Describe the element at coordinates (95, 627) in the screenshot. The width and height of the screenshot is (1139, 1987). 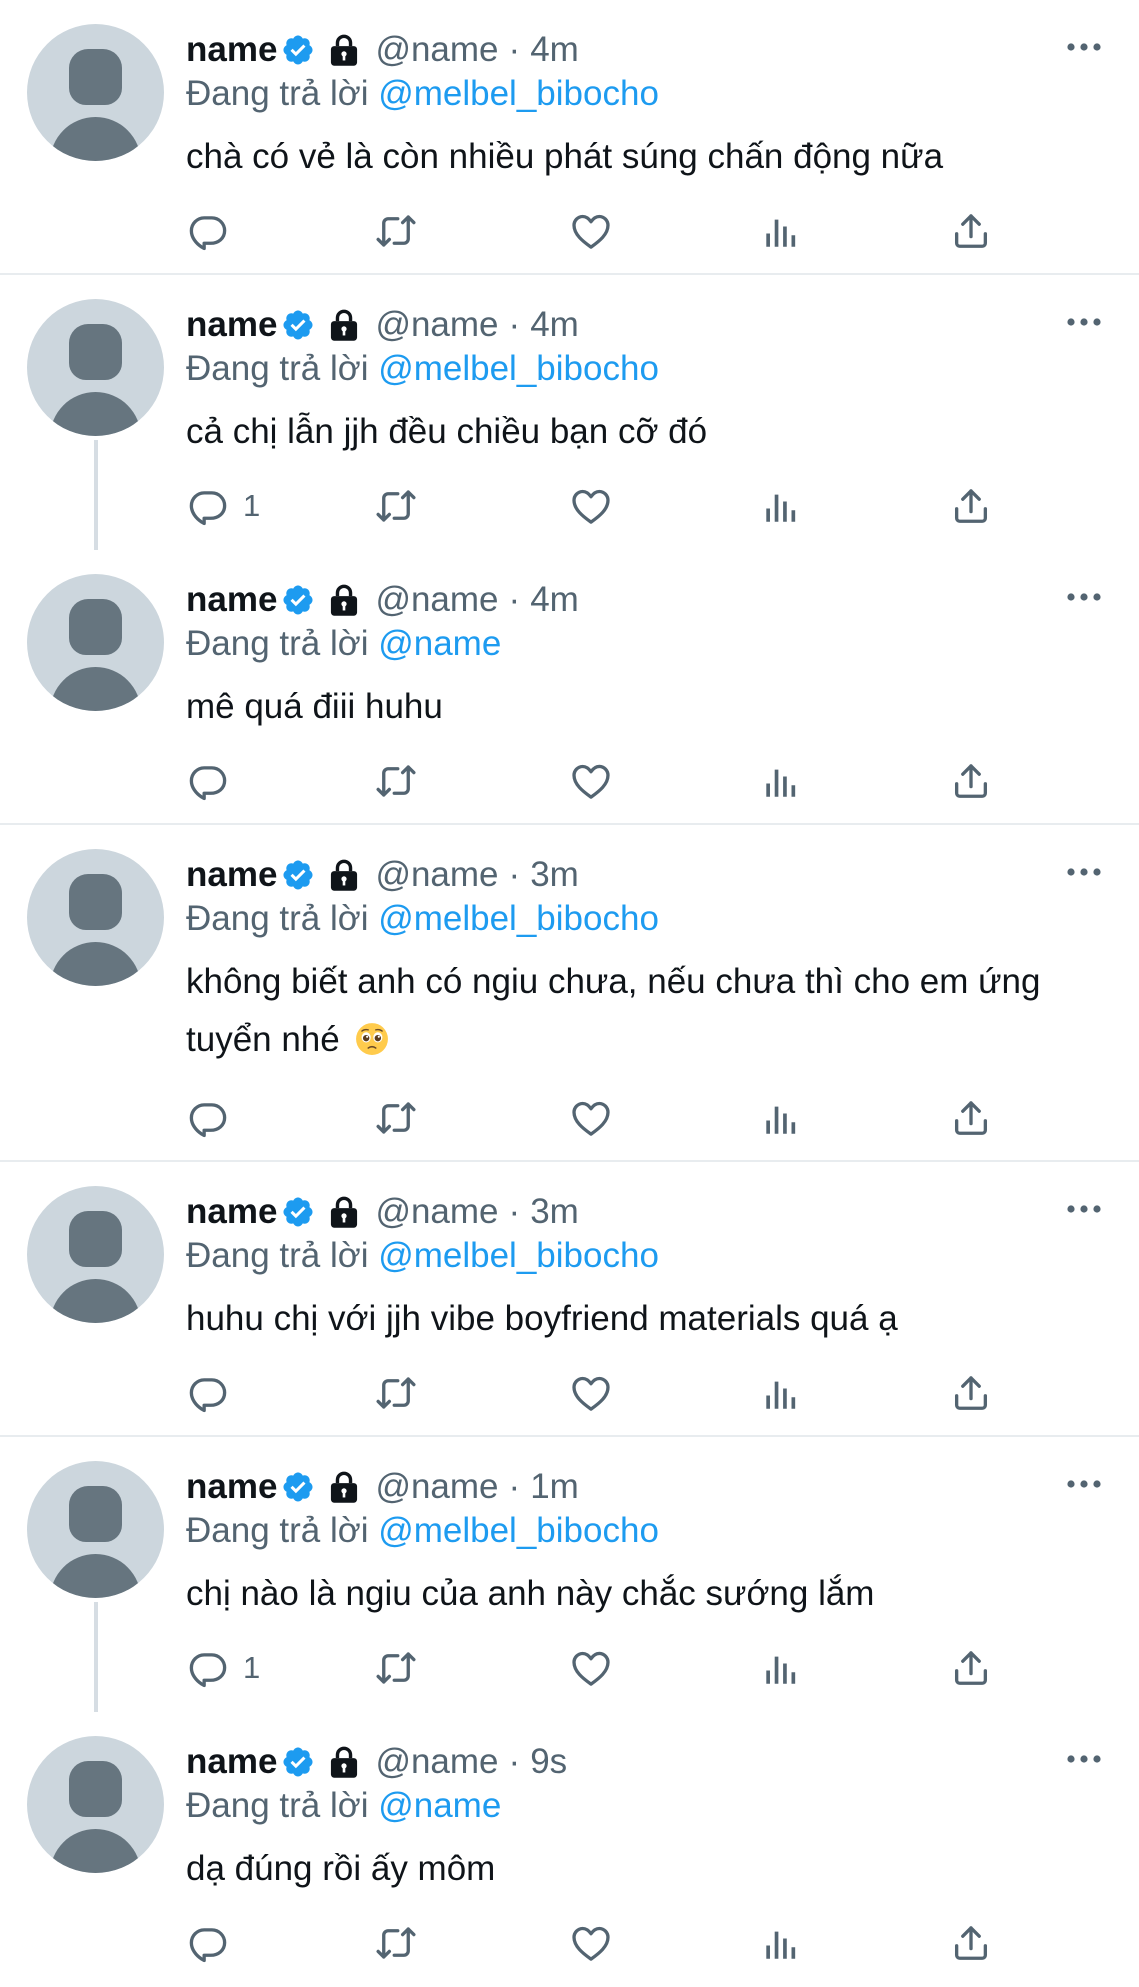
I see `avatar-head` at that location.